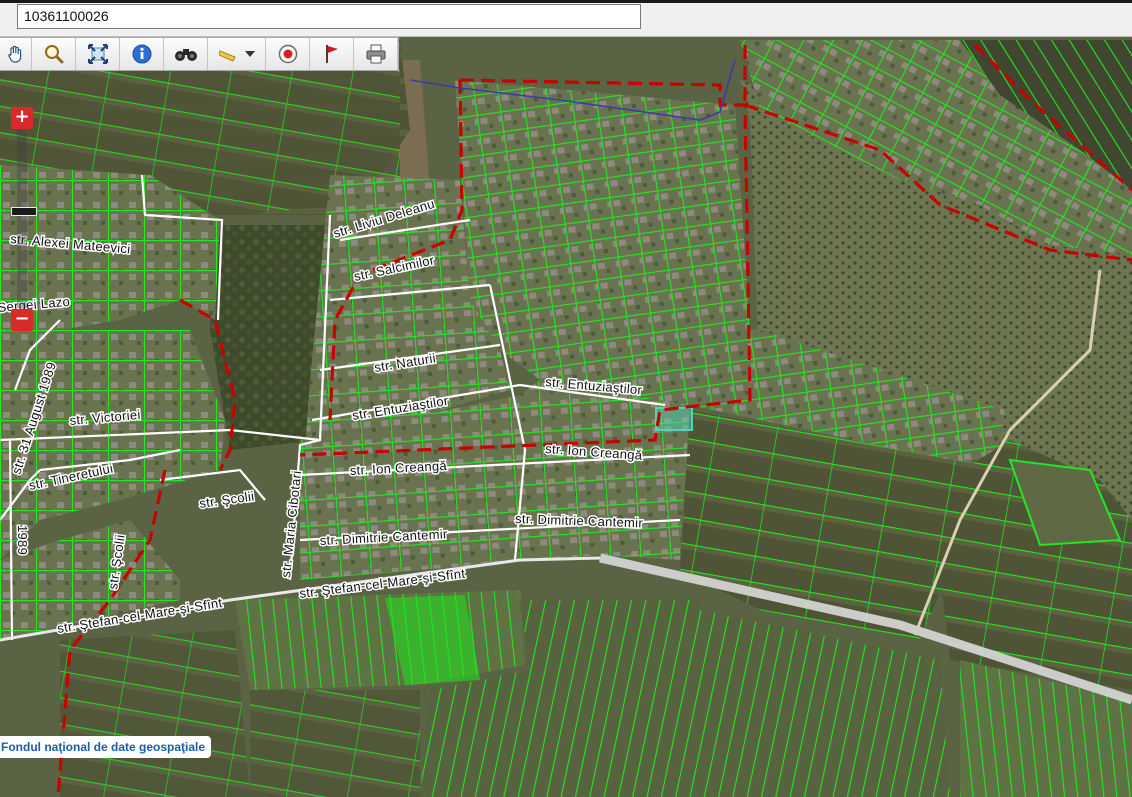 The width and height of the screenshot is (1132, 797). What do you see at coordinates (674, 419) in the screenshot?
I see `selected-parcel` at bounding box center [674, 419].